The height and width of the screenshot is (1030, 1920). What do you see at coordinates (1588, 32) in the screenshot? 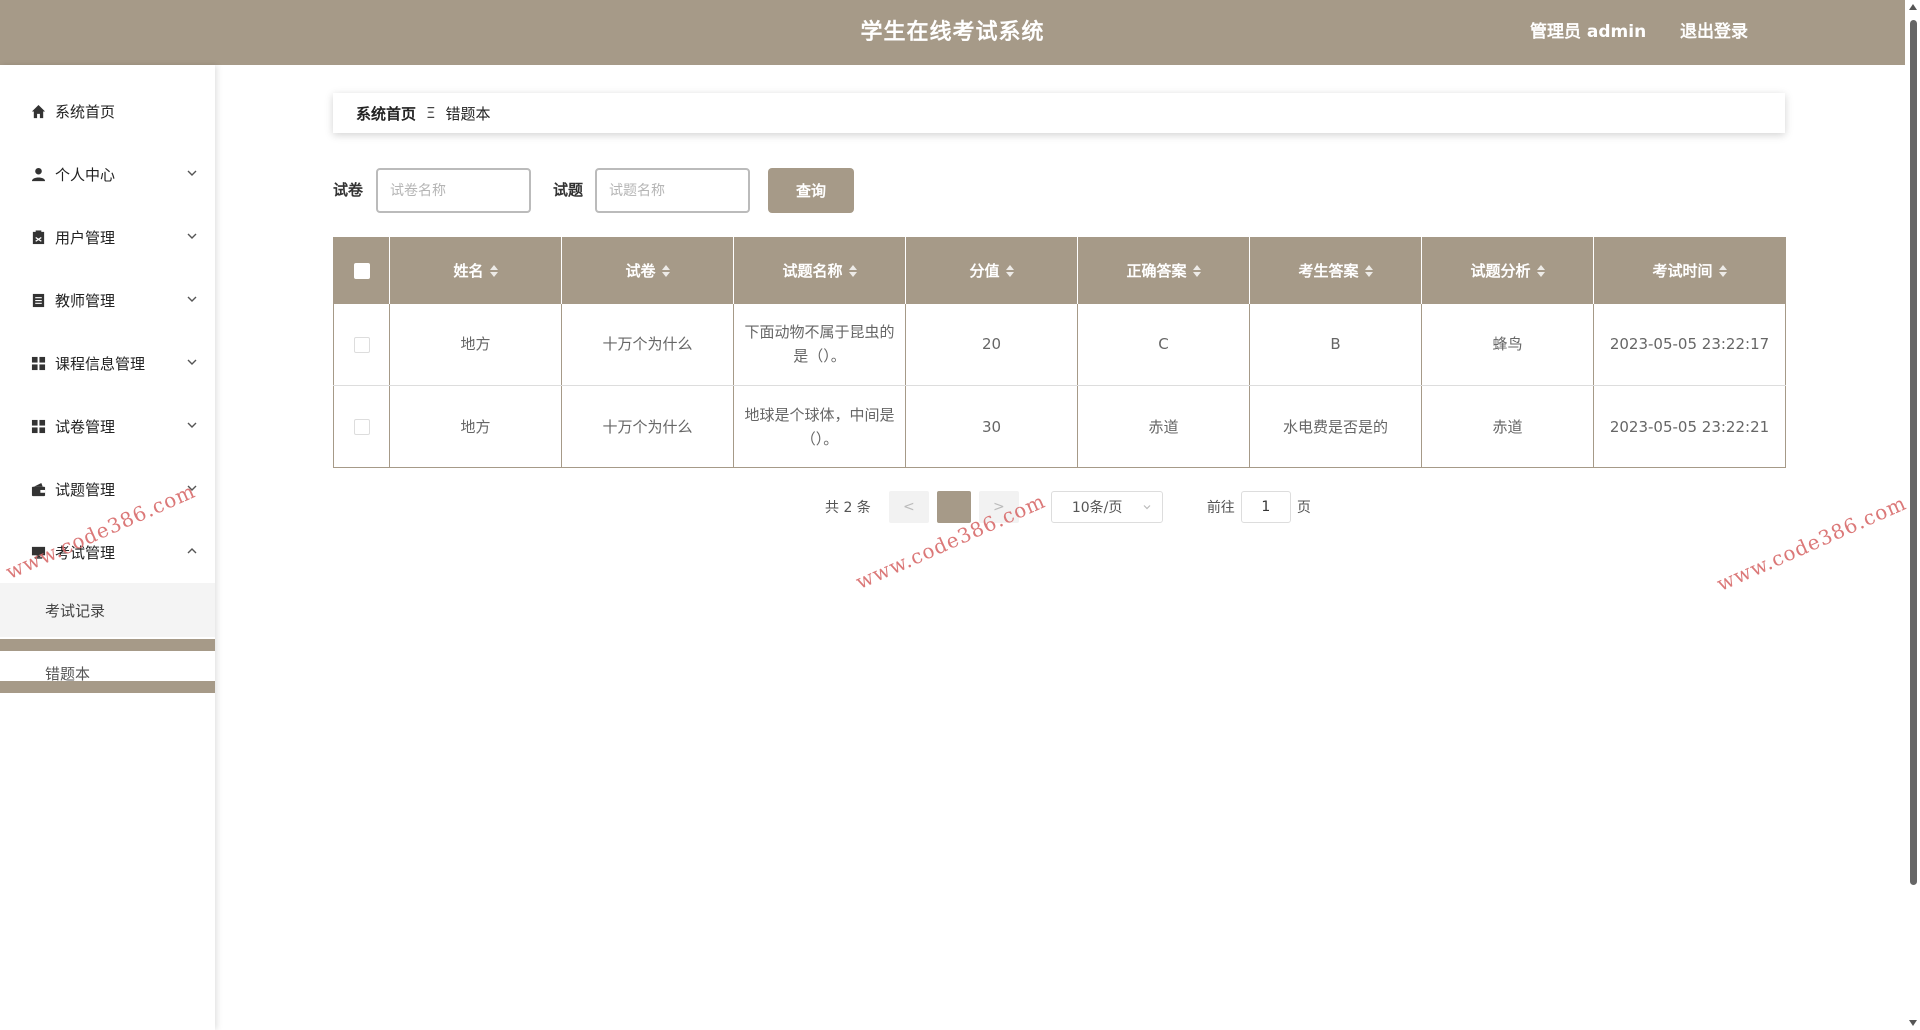
I see `admin-label: 管理员 admin` at bounding box center [1588, 32].